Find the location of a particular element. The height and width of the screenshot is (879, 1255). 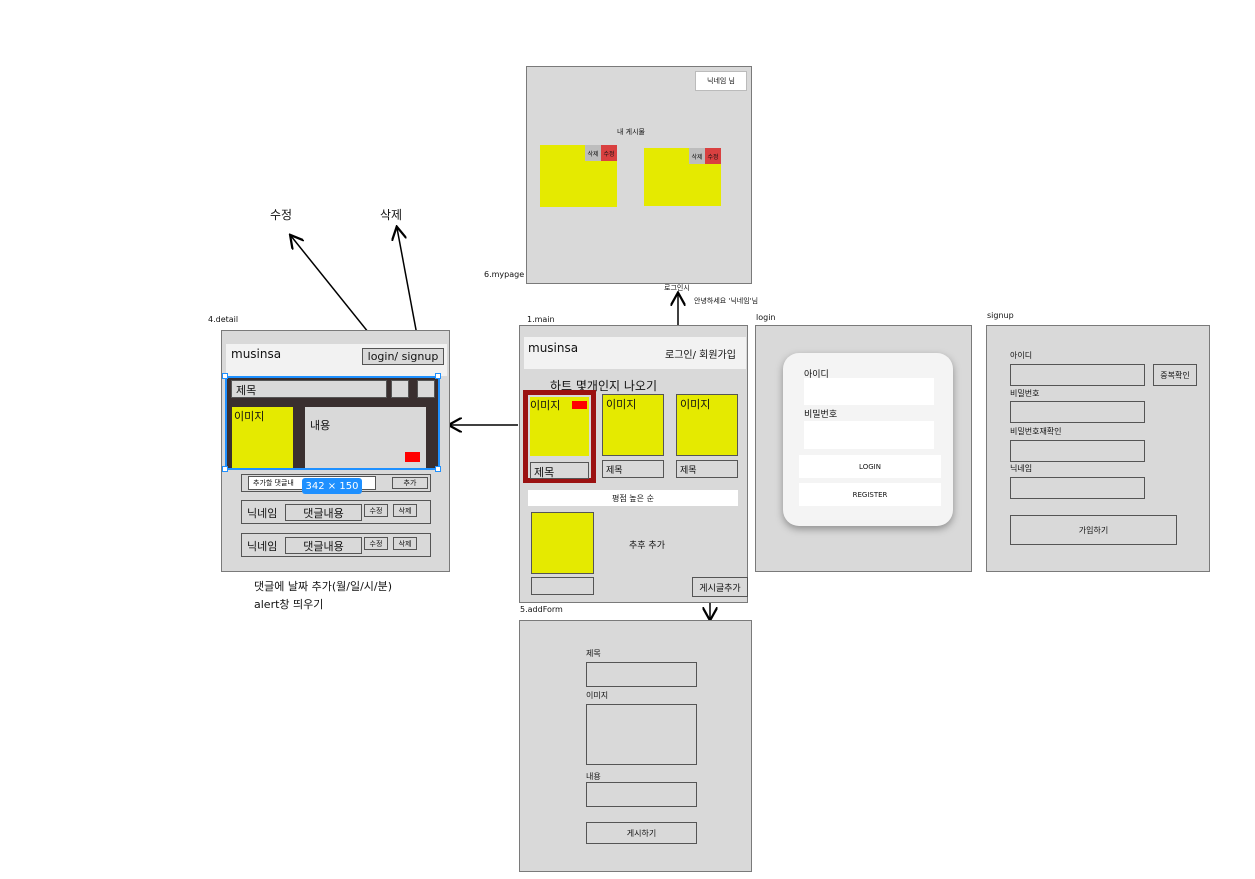

addform-frame: 제목 이미지 내용 게시하기 is located at coordinates (635, 746).